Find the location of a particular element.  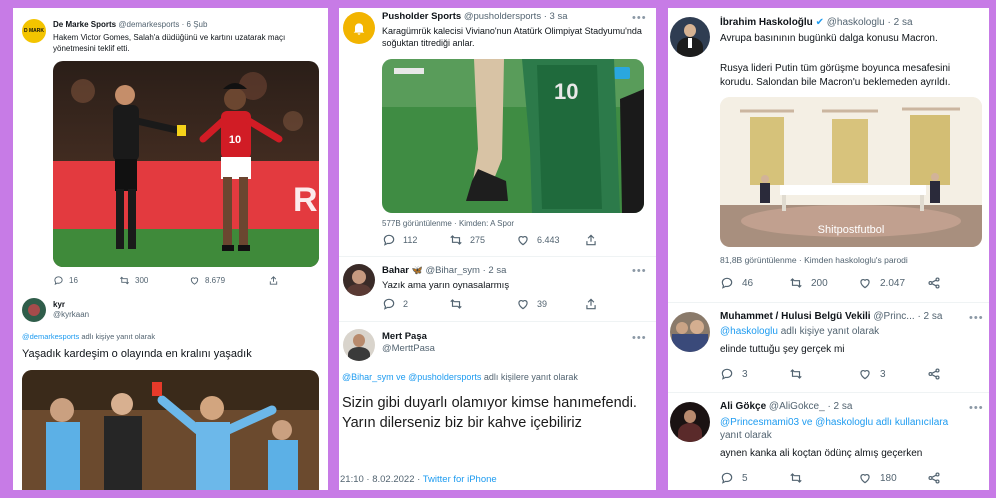

butterfly-icon: 🦋 is located at coordinates (417, 270).